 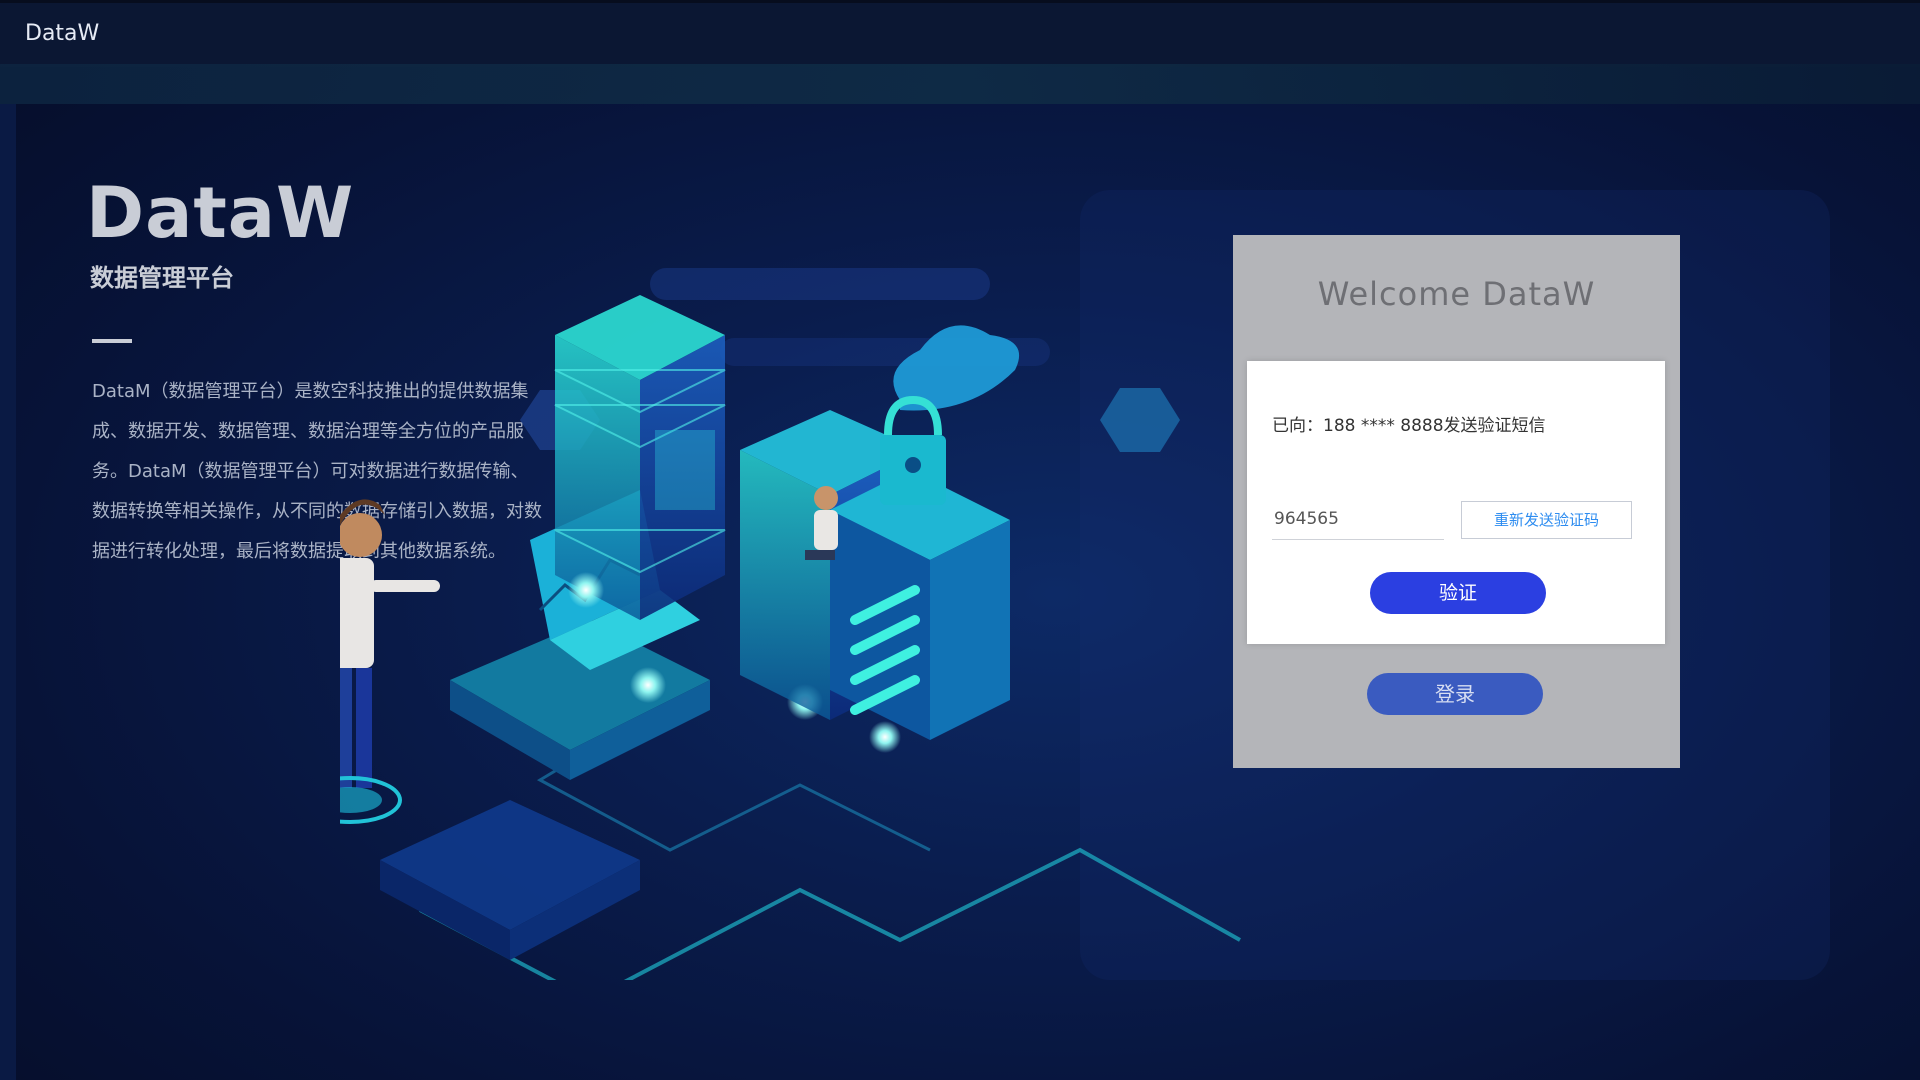 I want to click on brand-divider, so click(x=112, y=341).